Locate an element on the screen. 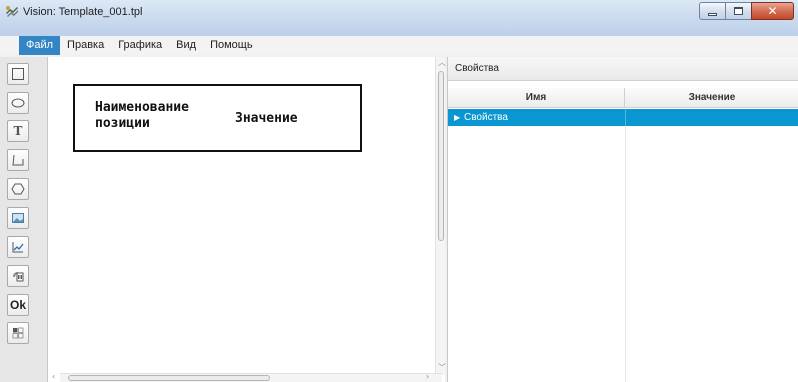 This screenshot has height=382, width=798. rectangle-tool is located at coordinates (18, 74).